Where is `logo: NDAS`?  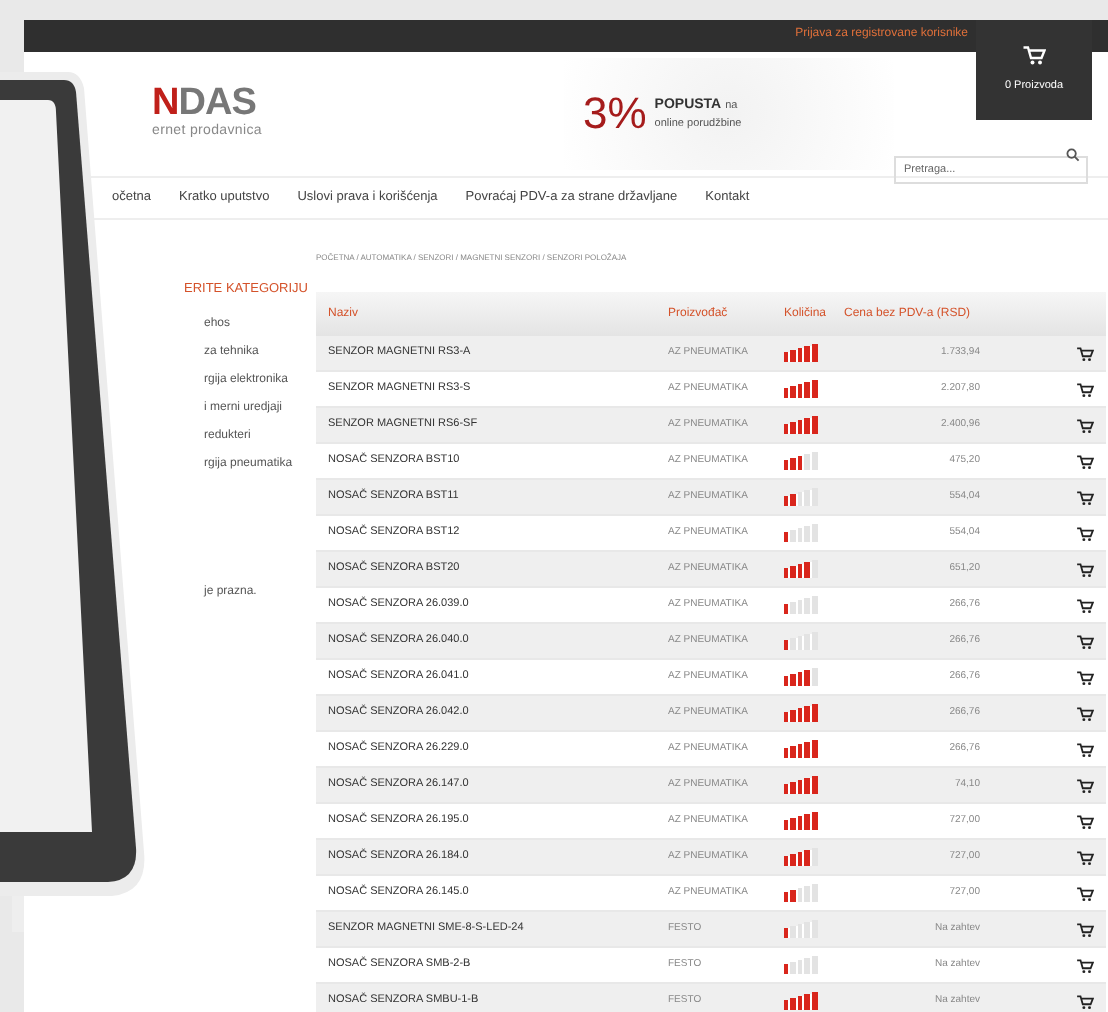 logo: NDAS is located at coordinates (297, 103).